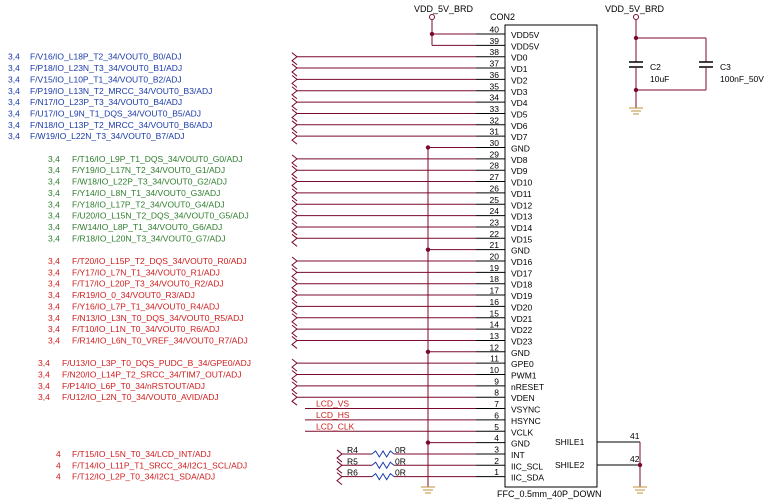 This screenshot has width=780, height=503. Describe the element at coordinates (519, 160) in the screenshot. I see `pin-name-29: VD8` at that location.